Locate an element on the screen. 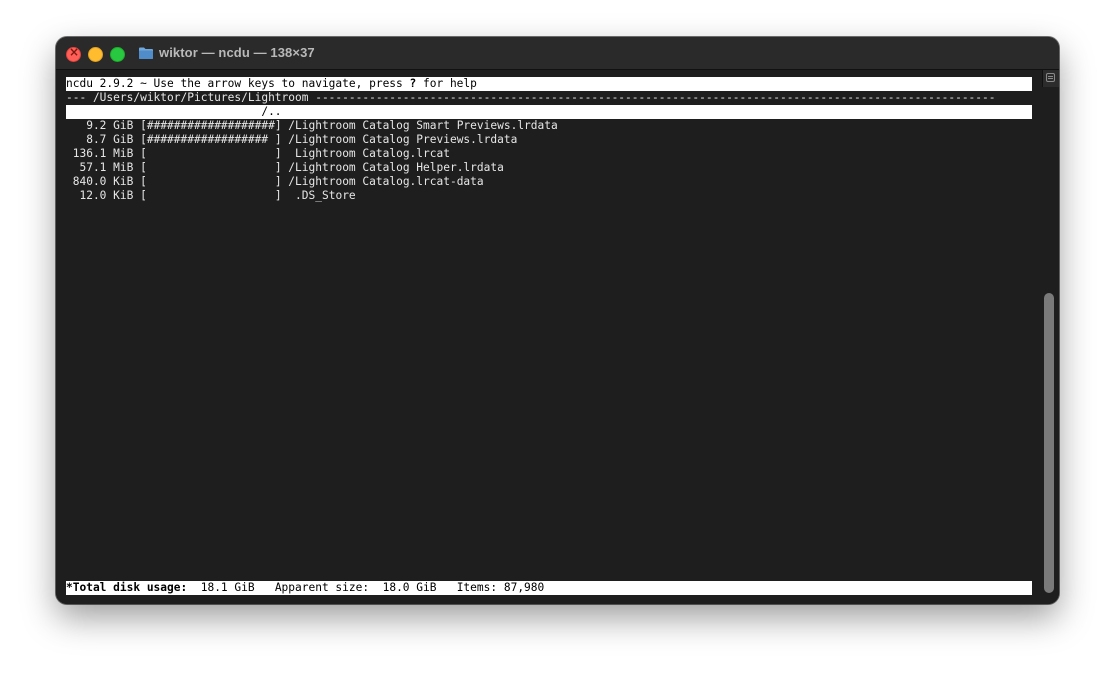  window-title: wiktor — ncdu — 138×37 is located at coordinates (237, 52).